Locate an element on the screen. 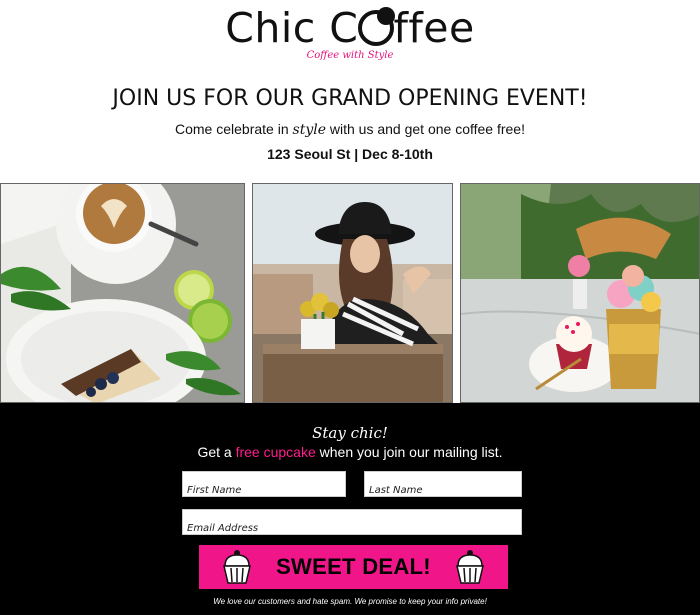 Image resolution: width=700 pixels, height=615 pixels. brand-tagline: Coffee with Style is located at coordinates (350, 55).